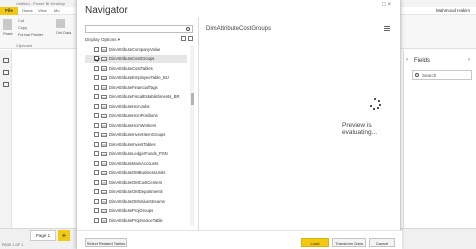 This screenshot has width=476, height=249. I want to click on report-view-icon, so click(6, 60).